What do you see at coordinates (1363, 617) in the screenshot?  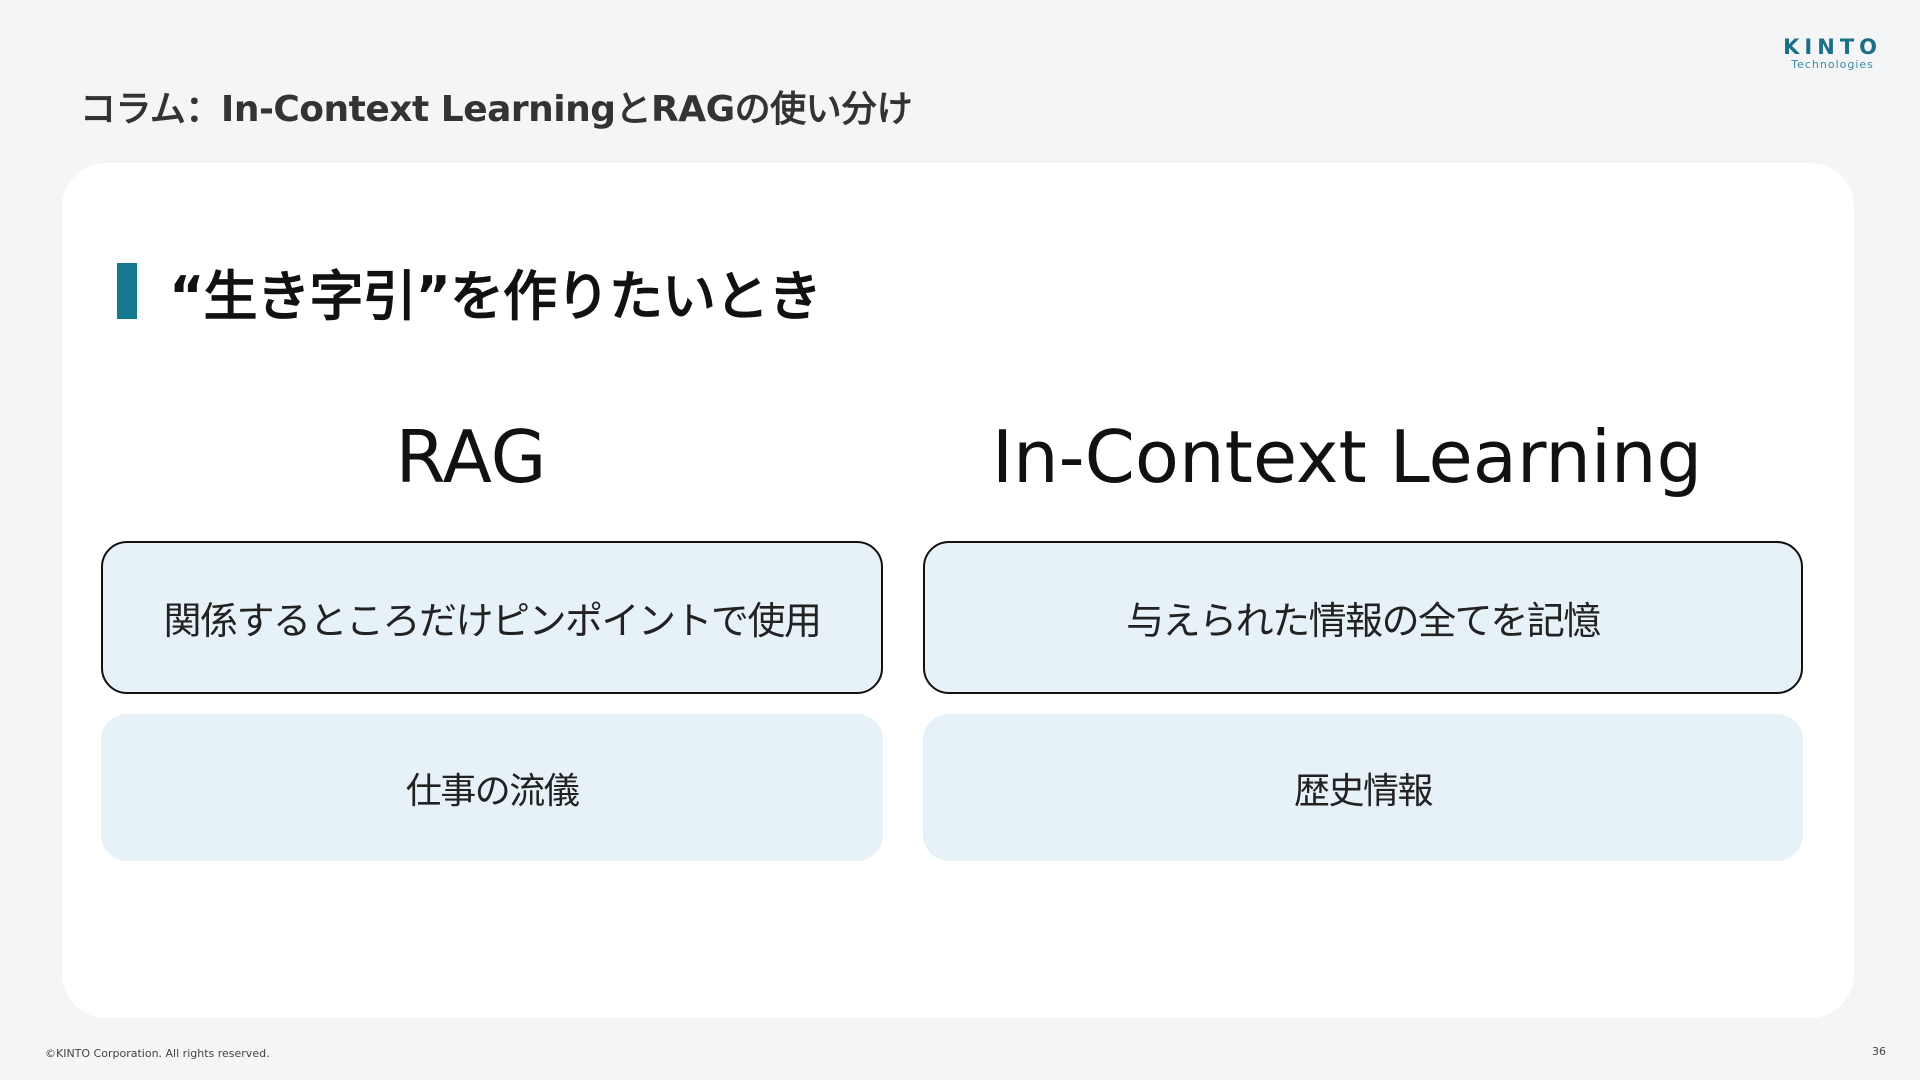 I see `icl-description-box: 与えられた情報の全てを記憶` at bounding box center [1363, 617].